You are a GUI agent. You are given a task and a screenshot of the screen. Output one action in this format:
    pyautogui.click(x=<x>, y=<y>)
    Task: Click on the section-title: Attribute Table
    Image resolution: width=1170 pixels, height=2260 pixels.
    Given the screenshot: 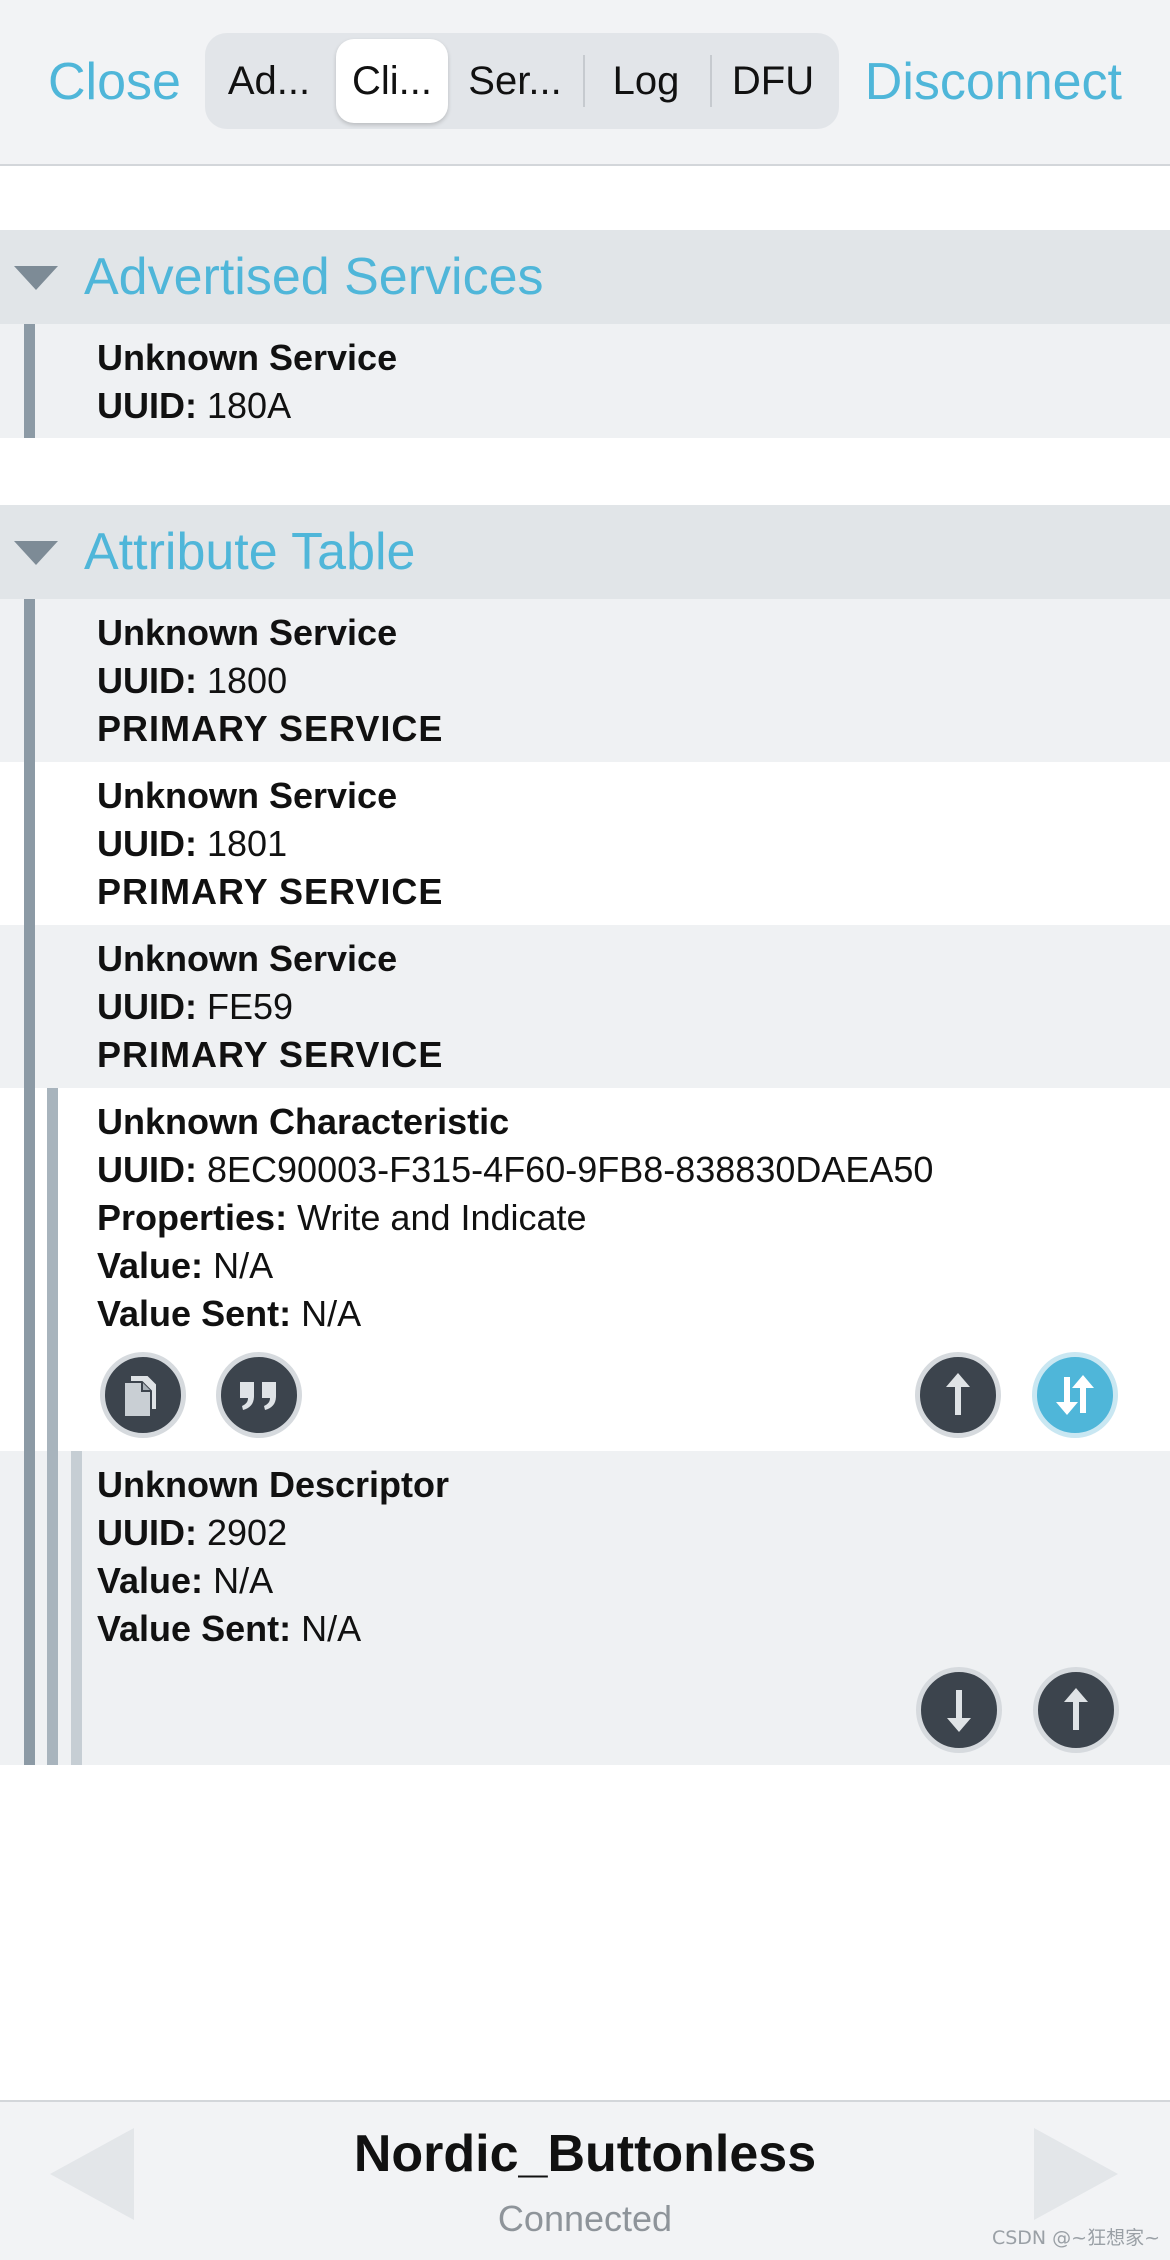 What is the action you would take?
    pyautogui.click(x=250, y=552)
    